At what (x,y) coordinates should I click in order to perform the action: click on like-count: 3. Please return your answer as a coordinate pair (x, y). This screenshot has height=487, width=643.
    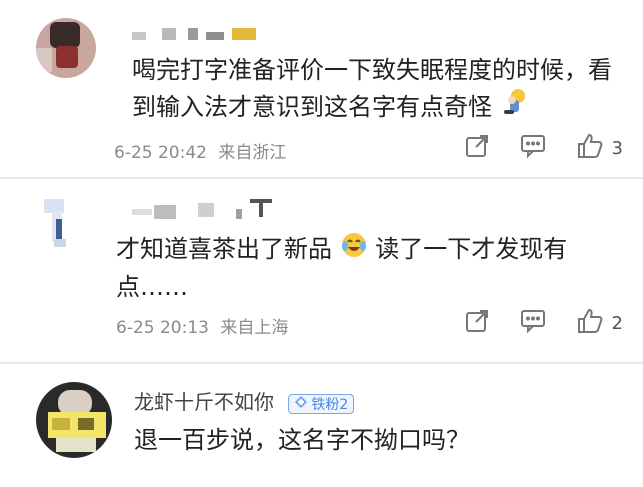
    Looking at the image, I should click on (617, 148).